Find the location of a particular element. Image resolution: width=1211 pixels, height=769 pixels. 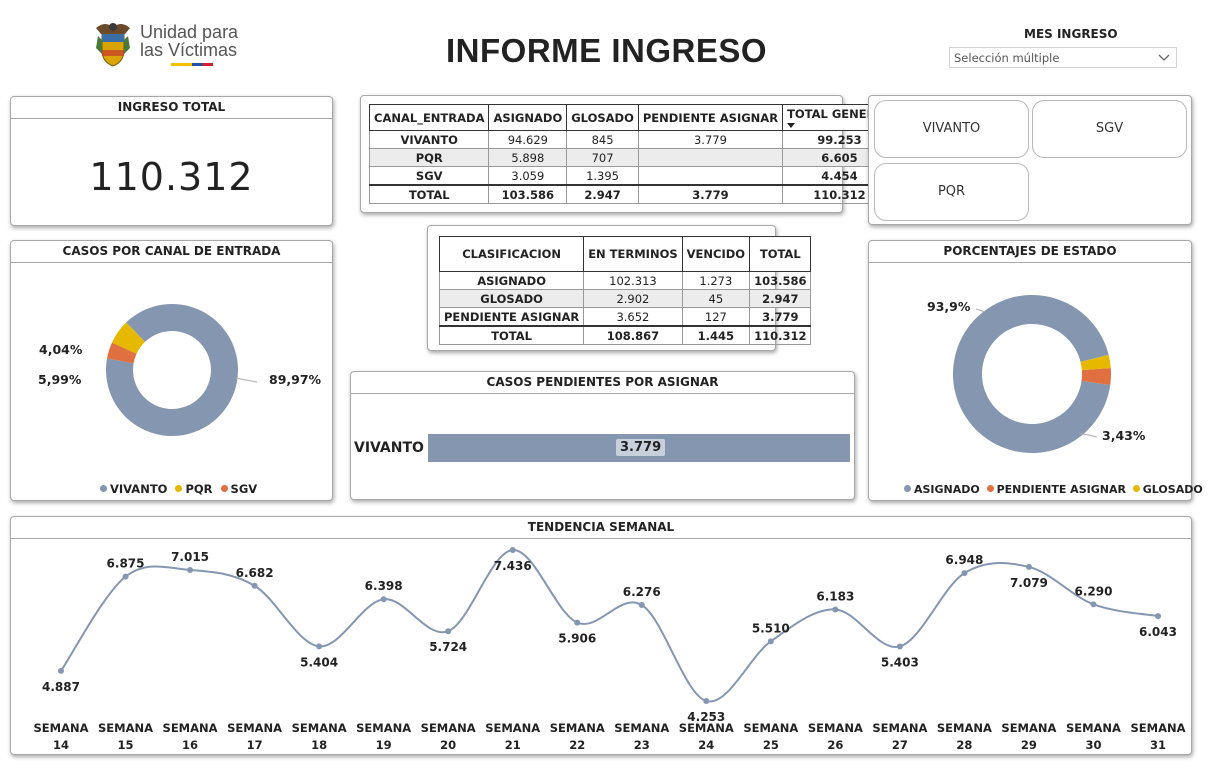

table-row: PQR 5.898 707 6.605 is located at coordinates (632, 157).